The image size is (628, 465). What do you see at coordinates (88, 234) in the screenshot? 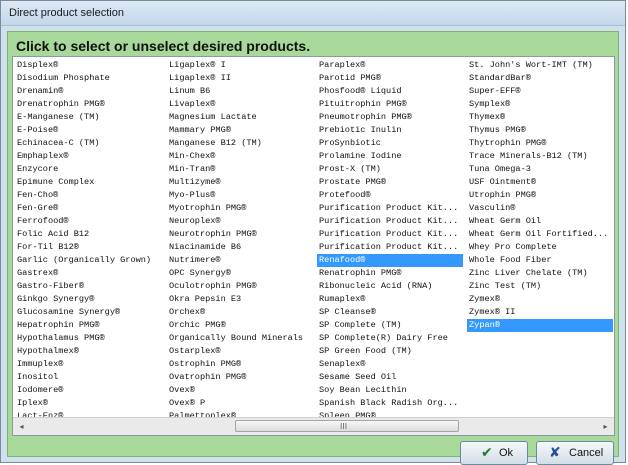
I see `list-item: Folic Acid B12` at bounding box center [88, 234].